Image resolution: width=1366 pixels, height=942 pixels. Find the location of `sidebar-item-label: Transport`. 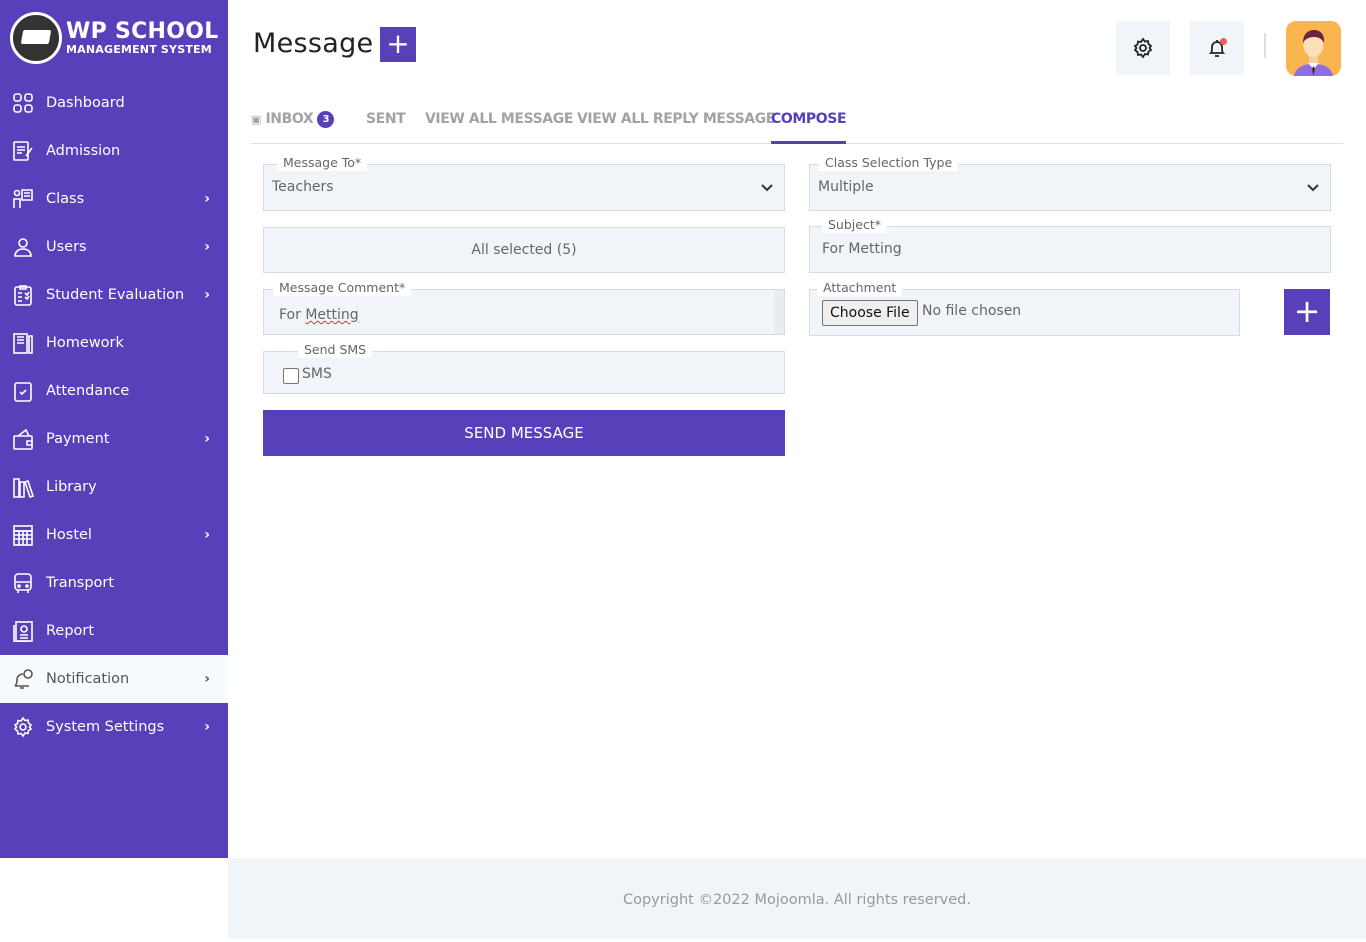

sidebar-item-label: Transport is located at coordinates (80, 583).